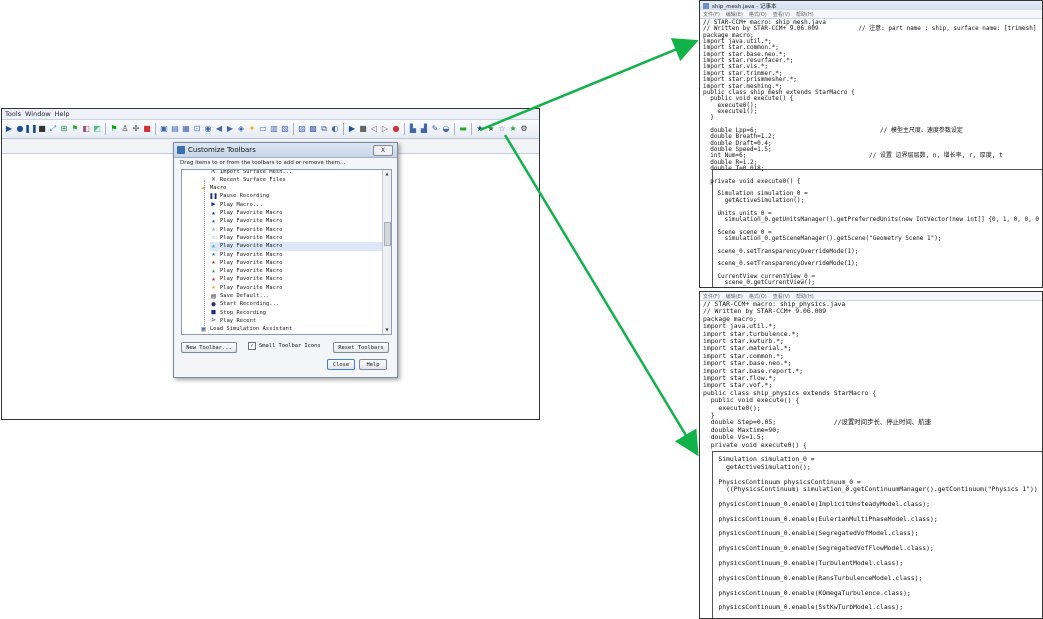  What do you see at coordinates (64, 129) in the screenshot?
I see `scene-icon: ⊞` at bounding box center [64, 129].